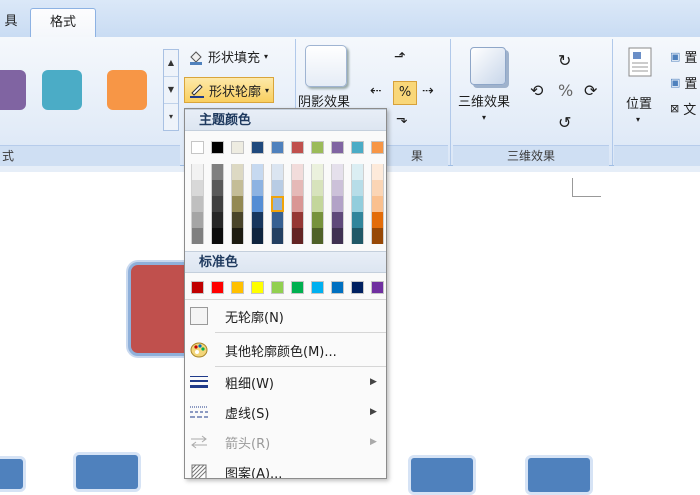 The width and height of the screenshot is (700, 495). Describe the element at coordinates (62, 90) in the screenshot. I see `style-swatch-aqua` at that location.